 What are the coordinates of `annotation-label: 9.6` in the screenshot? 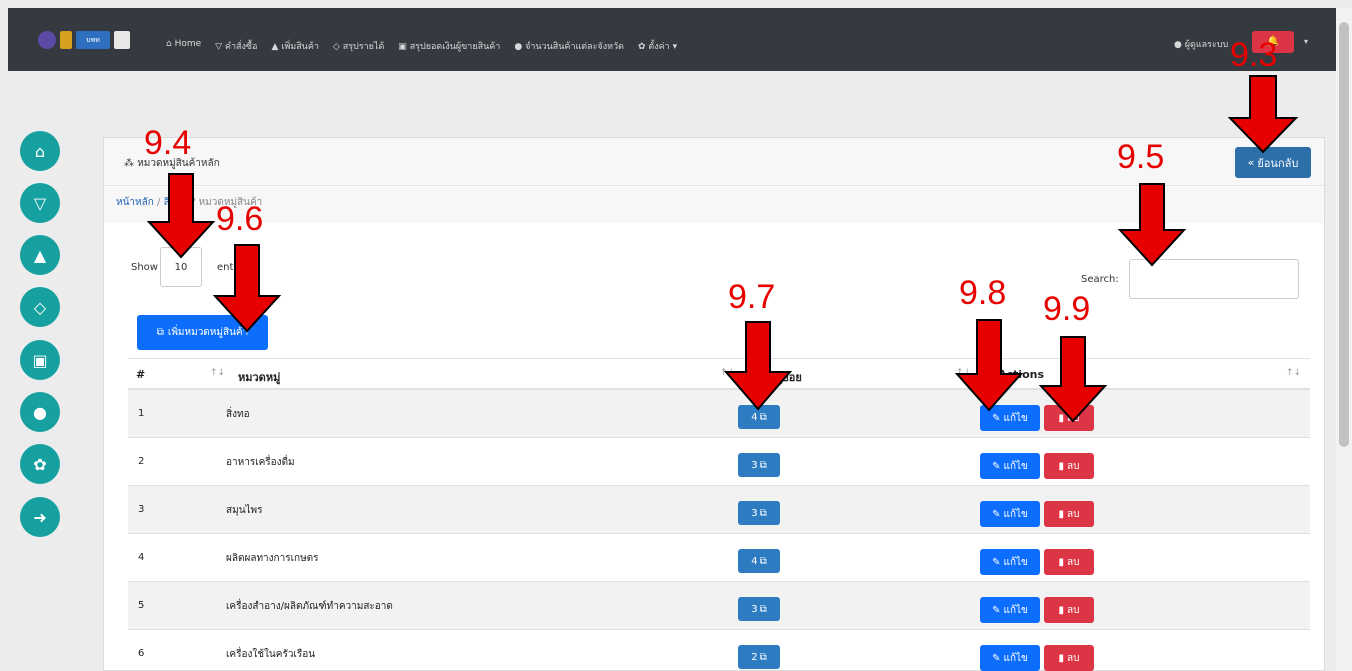 It's located at (240, 219).